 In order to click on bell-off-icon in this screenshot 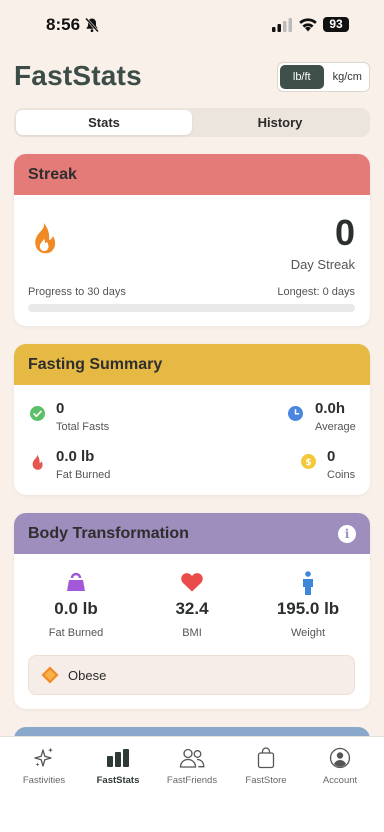, I will do `click(92, 25)`.